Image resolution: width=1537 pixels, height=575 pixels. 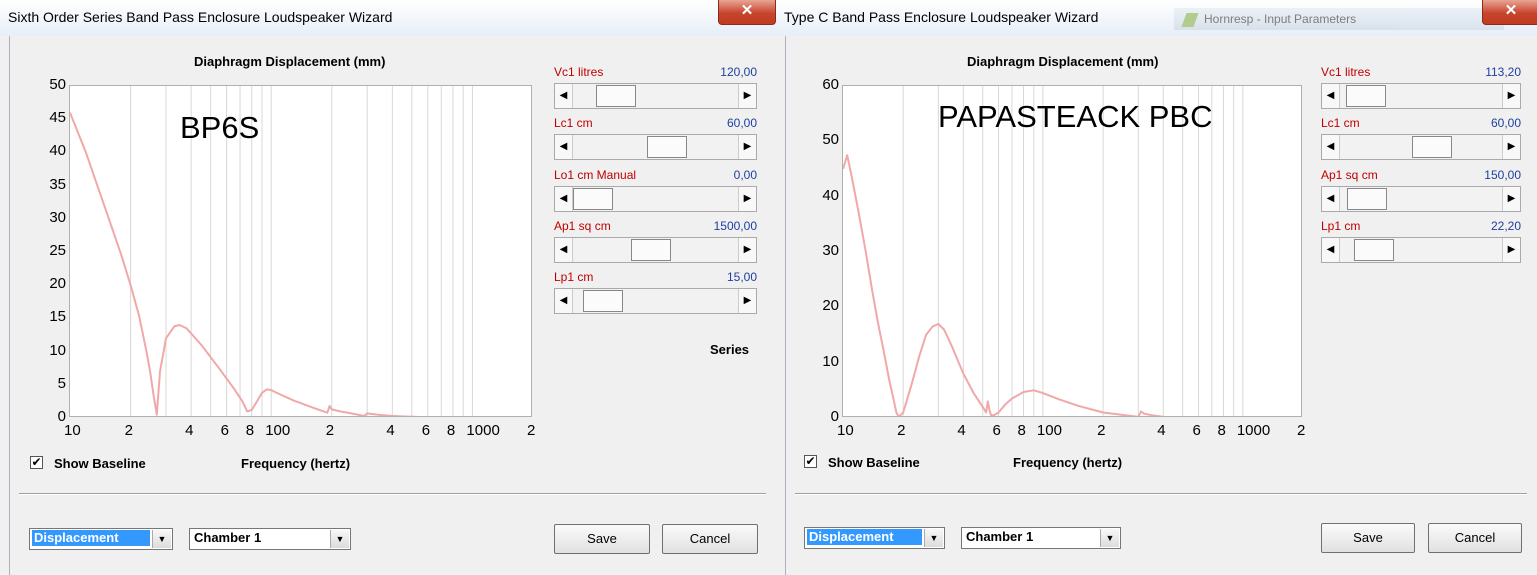 I want to click on right-slider-1: ◀ ▶, so click(x=1421, y=147).